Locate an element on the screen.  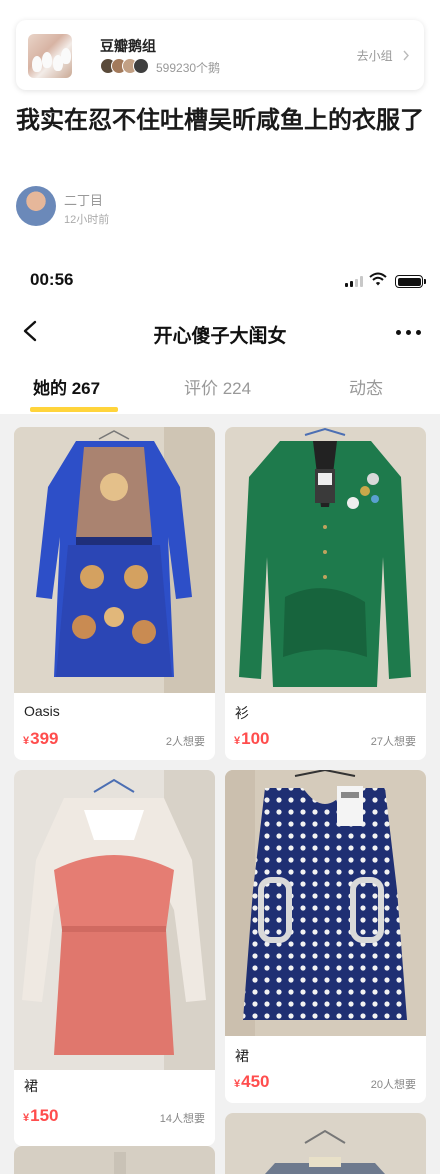
status-bar-time: 00:56 is located at coordinates (52, 279).